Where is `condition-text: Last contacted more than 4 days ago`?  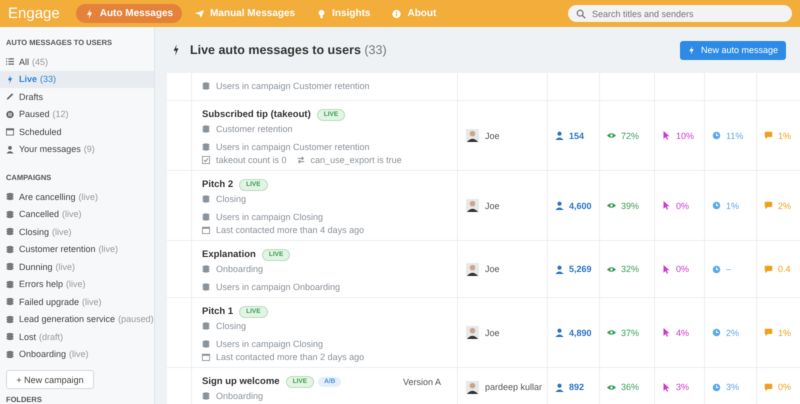 condition-text: Last contacted more than 4 days ago is located at coordinates (290, 229).